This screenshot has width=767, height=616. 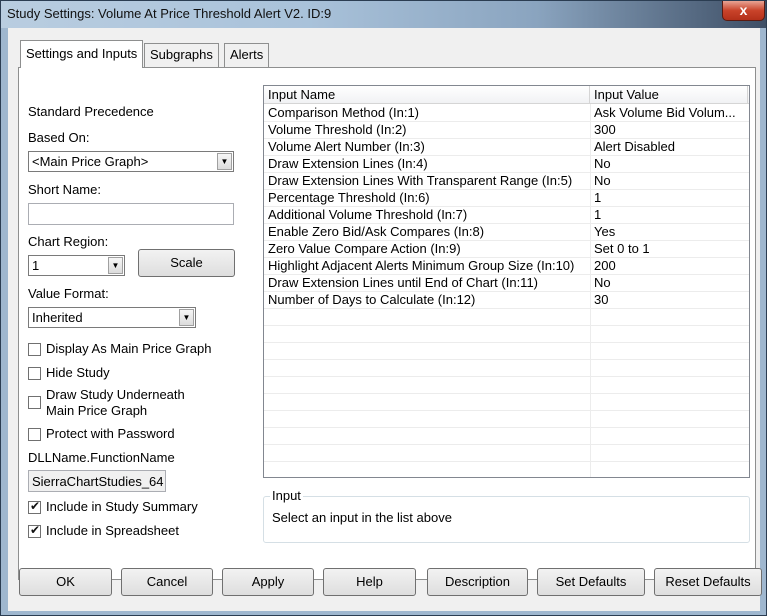 I want to click on close-icon: x, so click(x=743, y=10).